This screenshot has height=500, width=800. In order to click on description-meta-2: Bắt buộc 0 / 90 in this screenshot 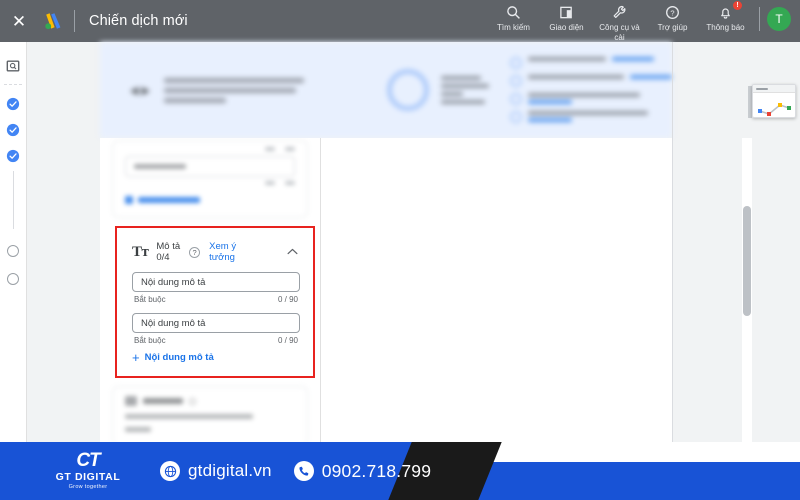, I will do `click(216, 340)`.